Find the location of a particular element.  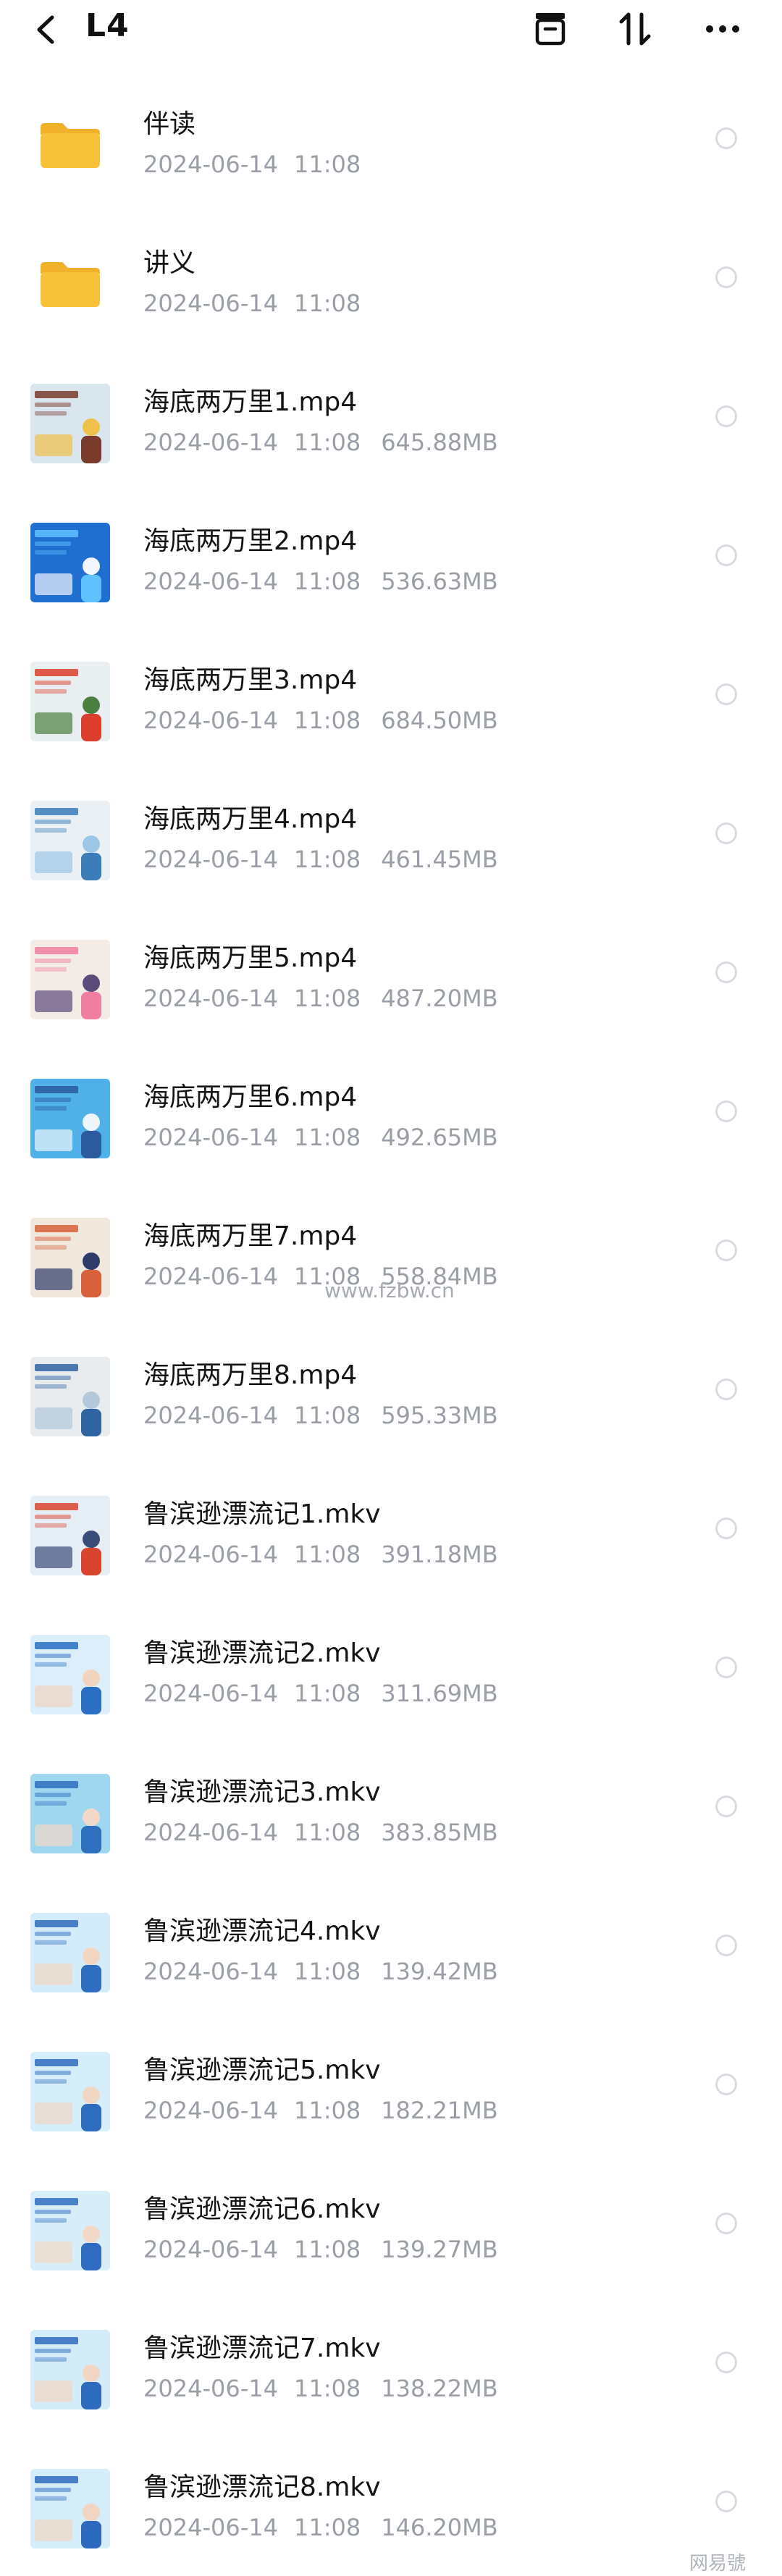

file-name: 海底两万里7.mp4 is located at coordinates (251, 1236).